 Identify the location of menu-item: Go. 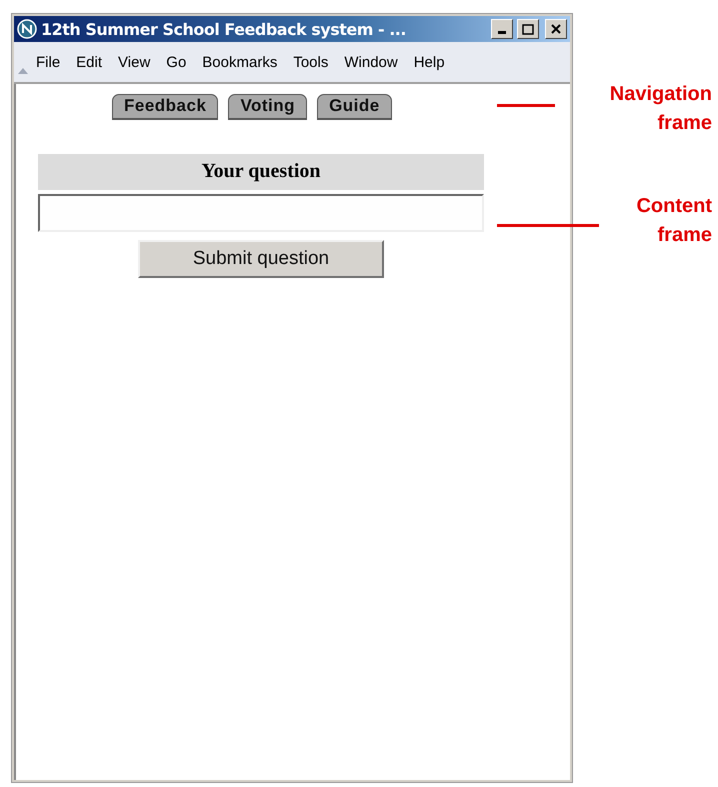
(176, 62).